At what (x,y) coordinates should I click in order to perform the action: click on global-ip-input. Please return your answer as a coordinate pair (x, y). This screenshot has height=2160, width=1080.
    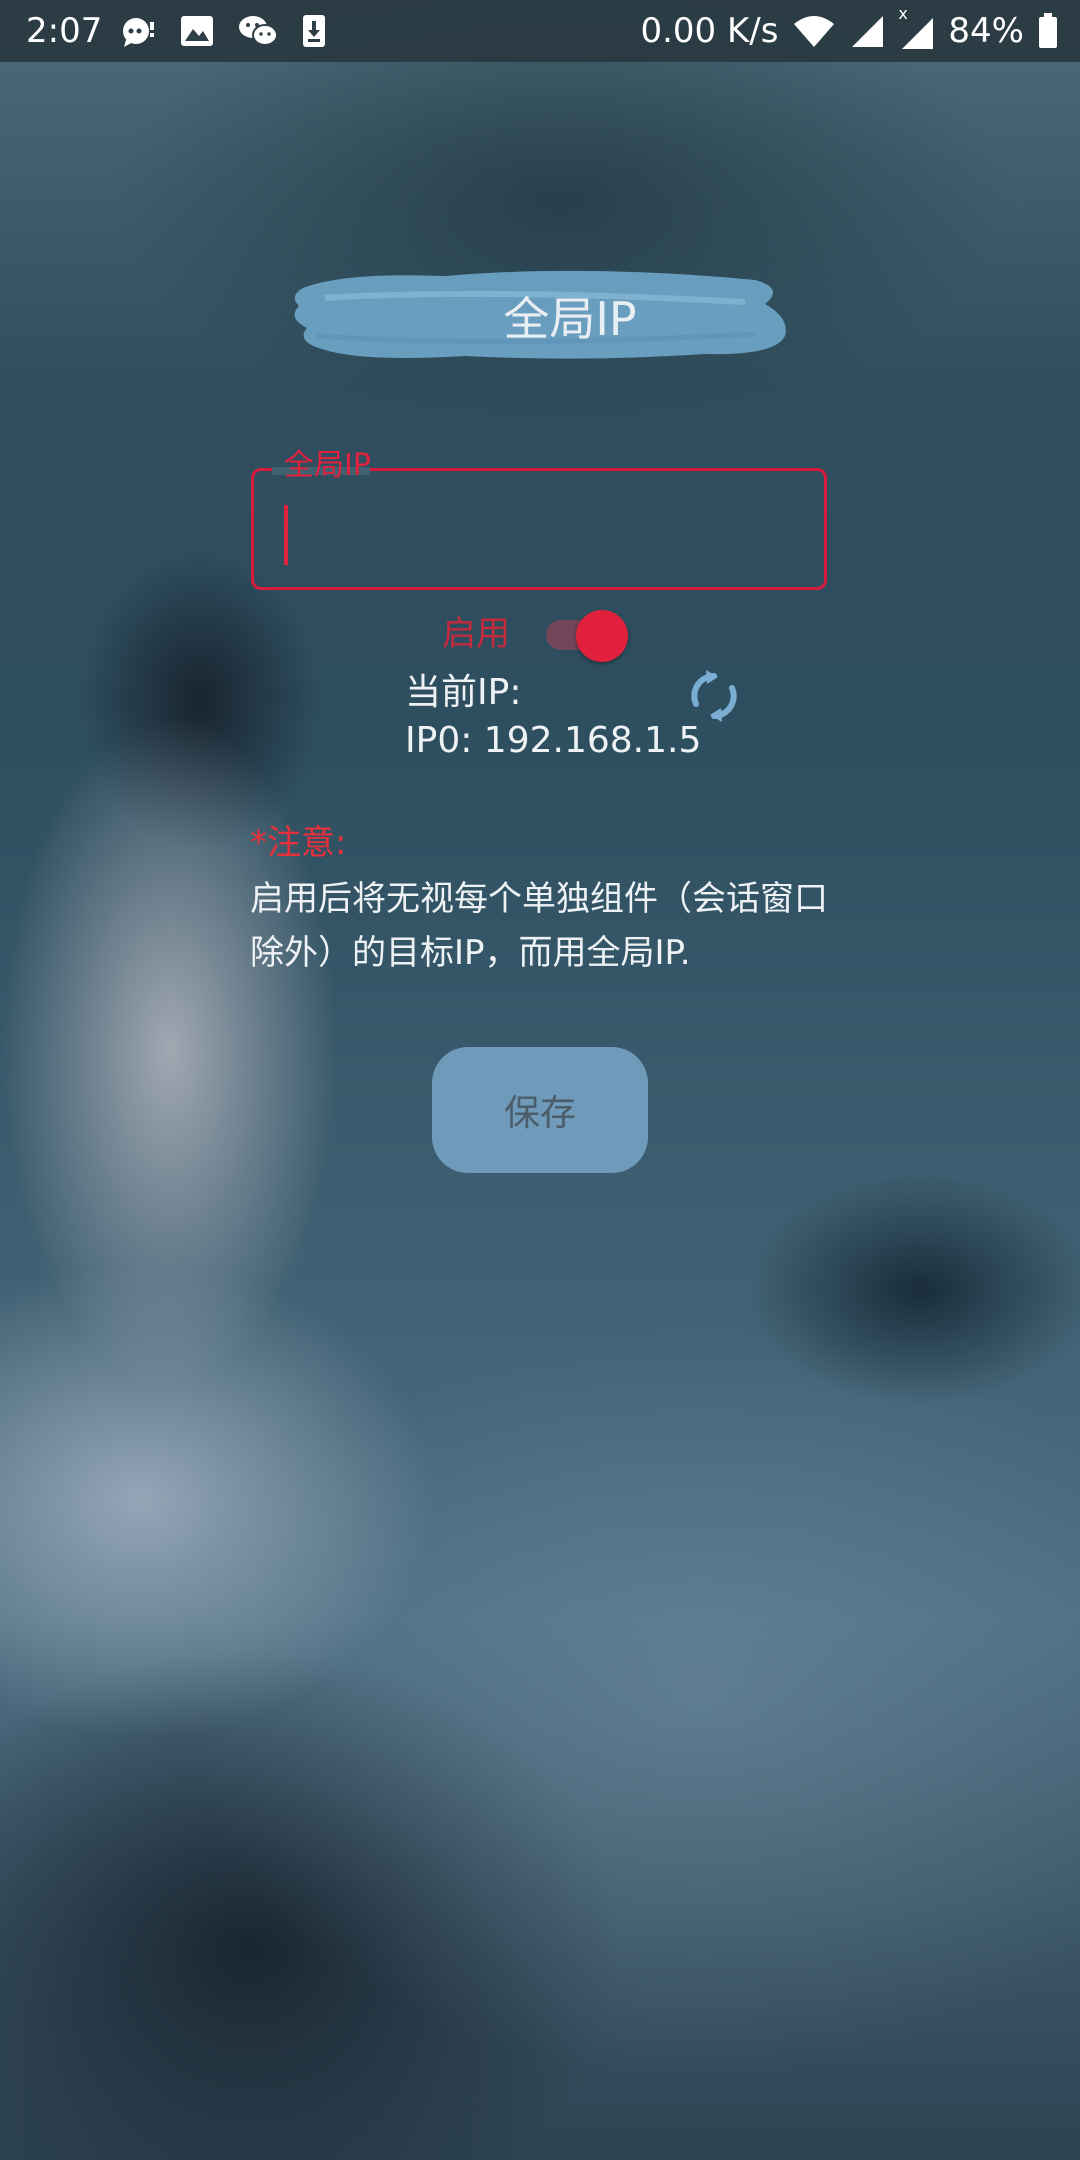
    Looking at the image, I should click on (538, 532).